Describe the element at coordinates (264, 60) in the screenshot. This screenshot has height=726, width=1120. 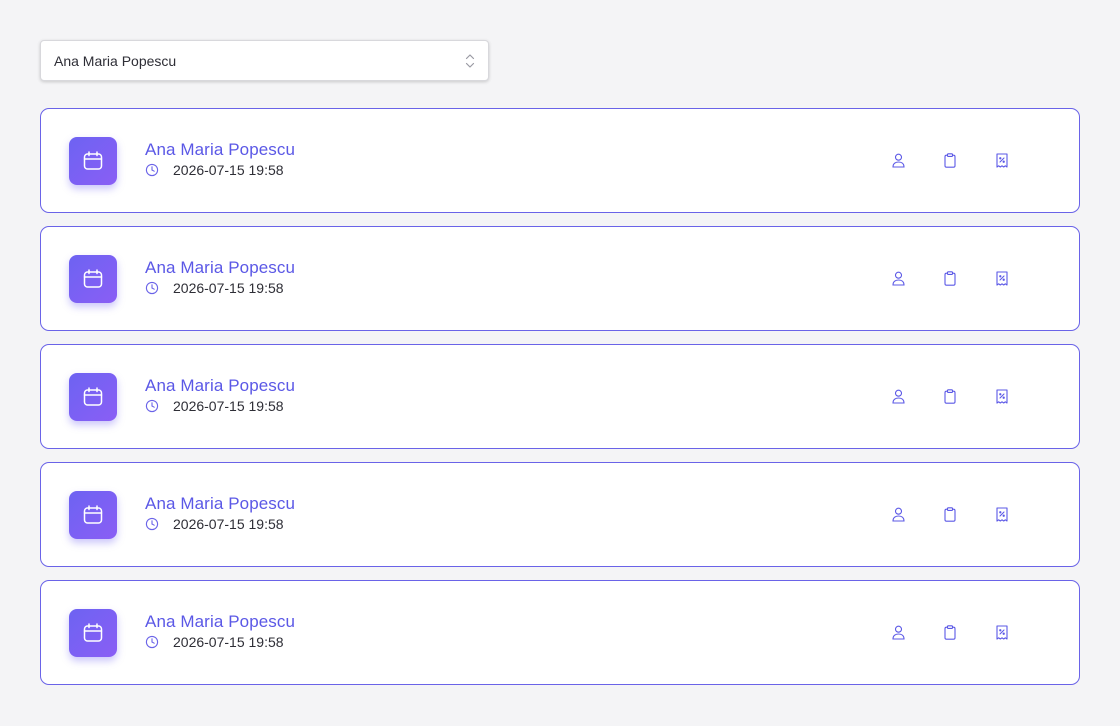
I see `person-select: Ana Maria Popescu` at that location.